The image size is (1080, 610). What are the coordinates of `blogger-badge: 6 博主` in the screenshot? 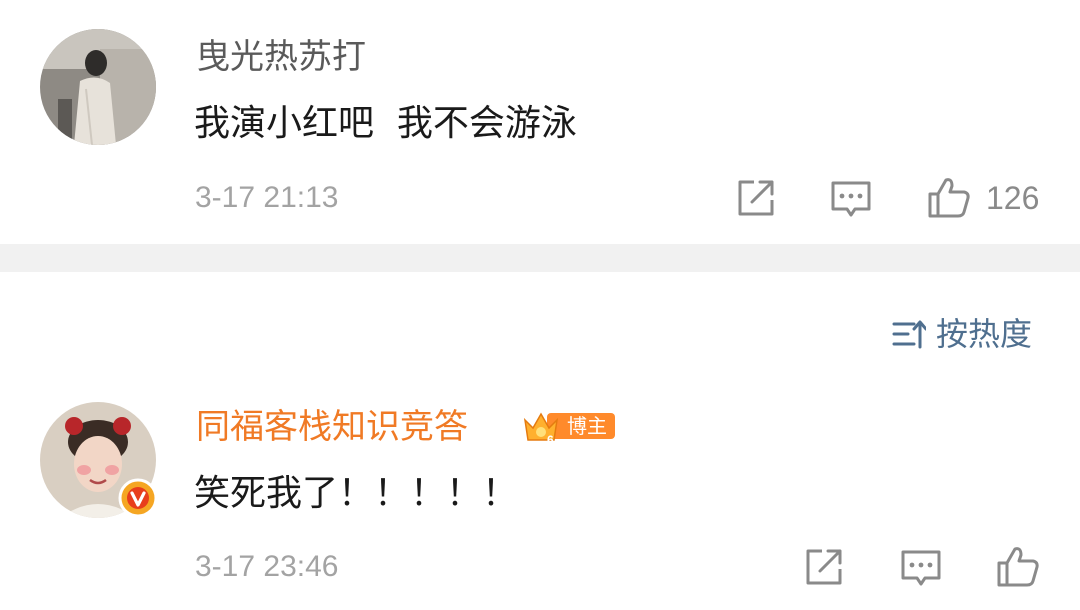 It's located at (568, 426).